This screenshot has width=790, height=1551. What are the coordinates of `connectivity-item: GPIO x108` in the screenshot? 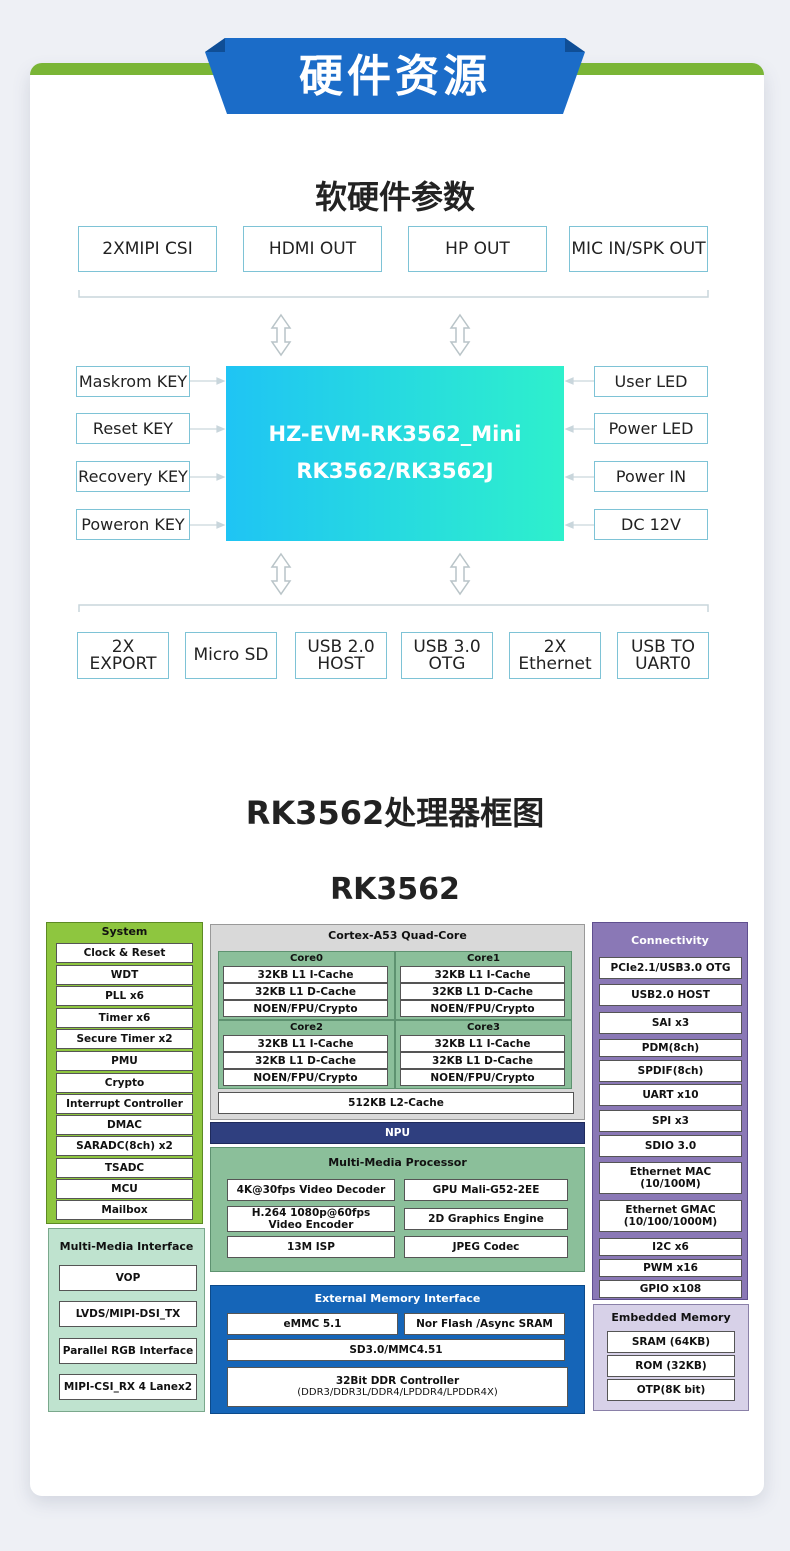 It's located at (670, 1289).